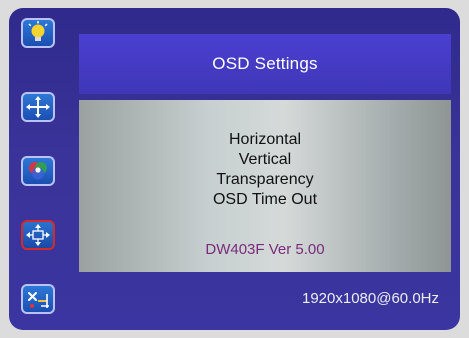 Image resolution: width=469 pixels, height=338 pixels. What do you see at coordinates (370, 298) in the screenshot?
I see `resolution-readout: 1920x1080@60.0Hz` at bounding box center [370, 298].